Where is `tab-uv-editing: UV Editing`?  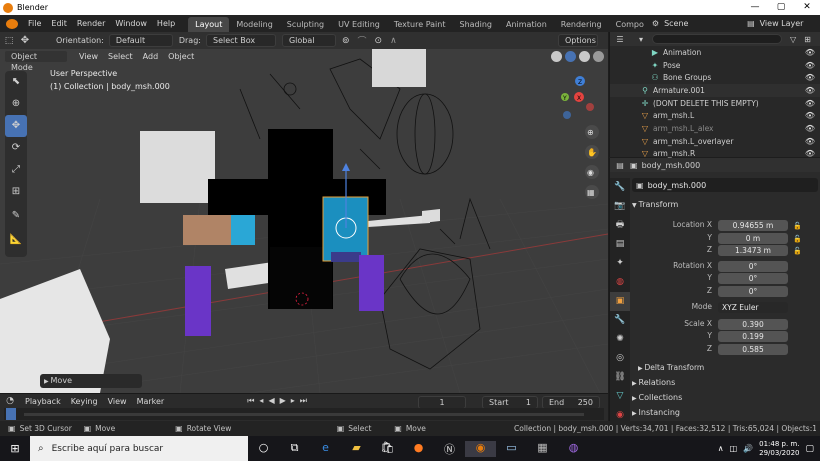
tab-uv-editing: UV Editing is located at coordinates (359, 24).